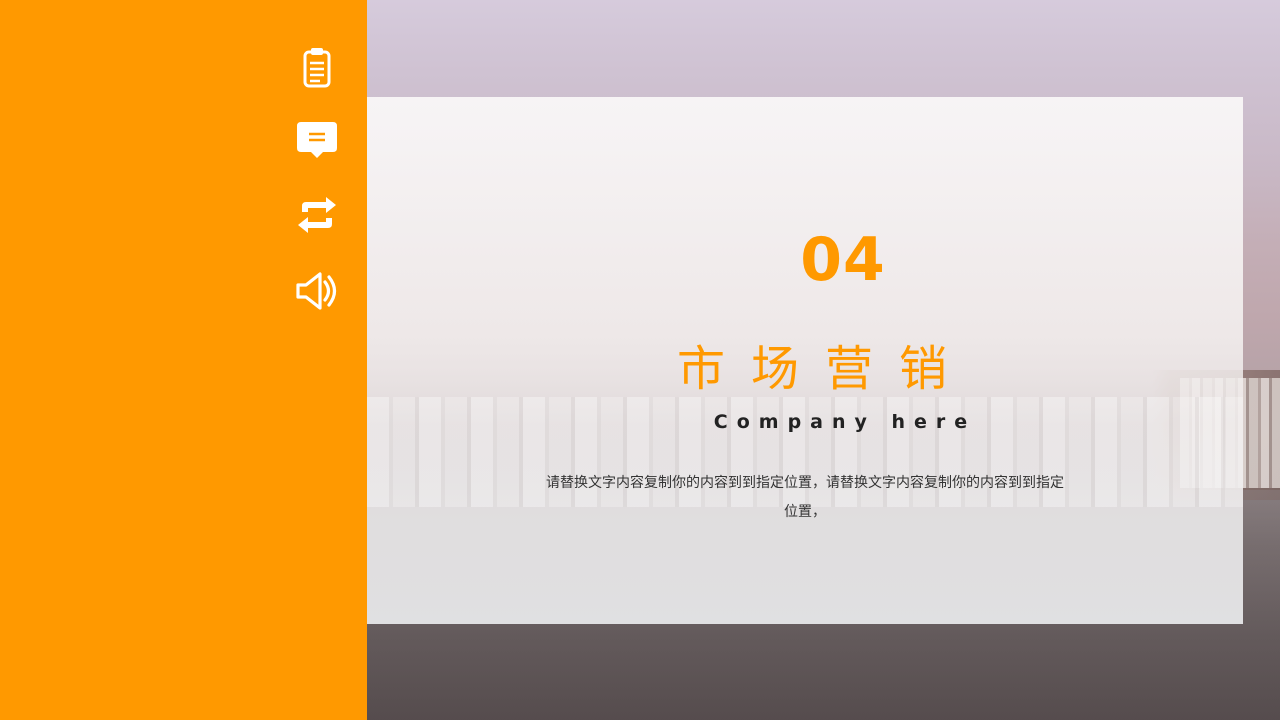 This screenshot has width=1280, height=720. What do you see at coordinates (317, 291) in the screenshot?
I see `speaker-icon` at bounding box center [317, 291].